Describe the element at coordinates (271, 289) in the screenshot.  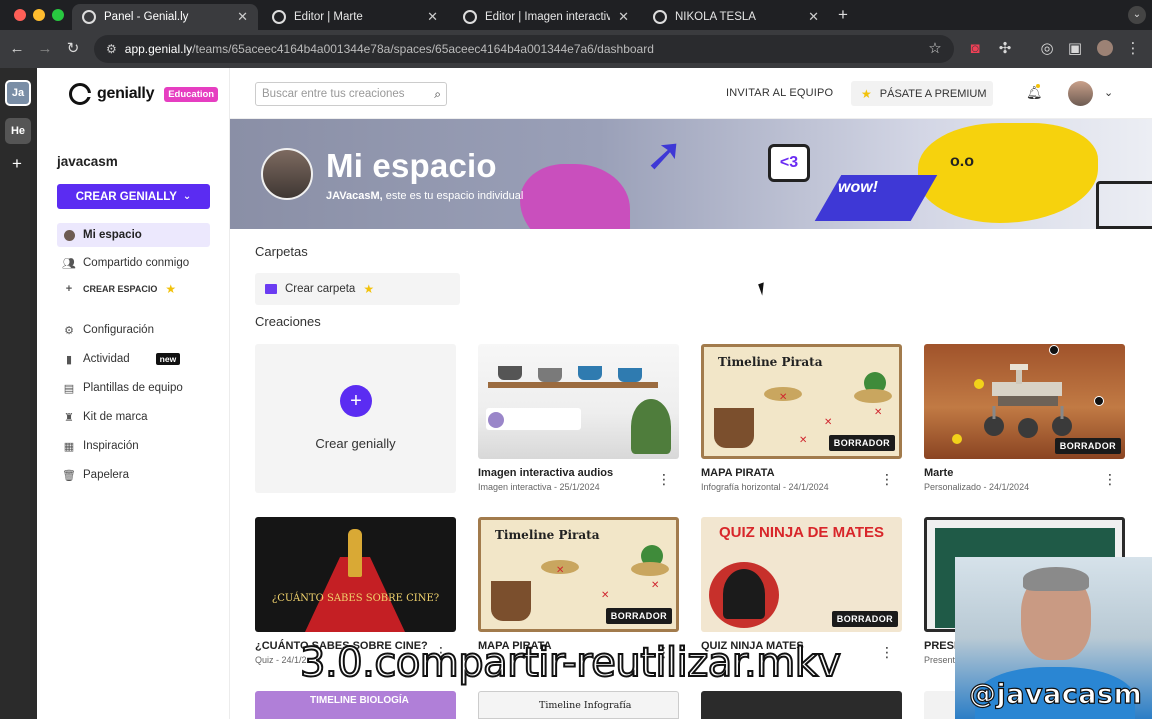
I see `folder-plus-icon` at that location.